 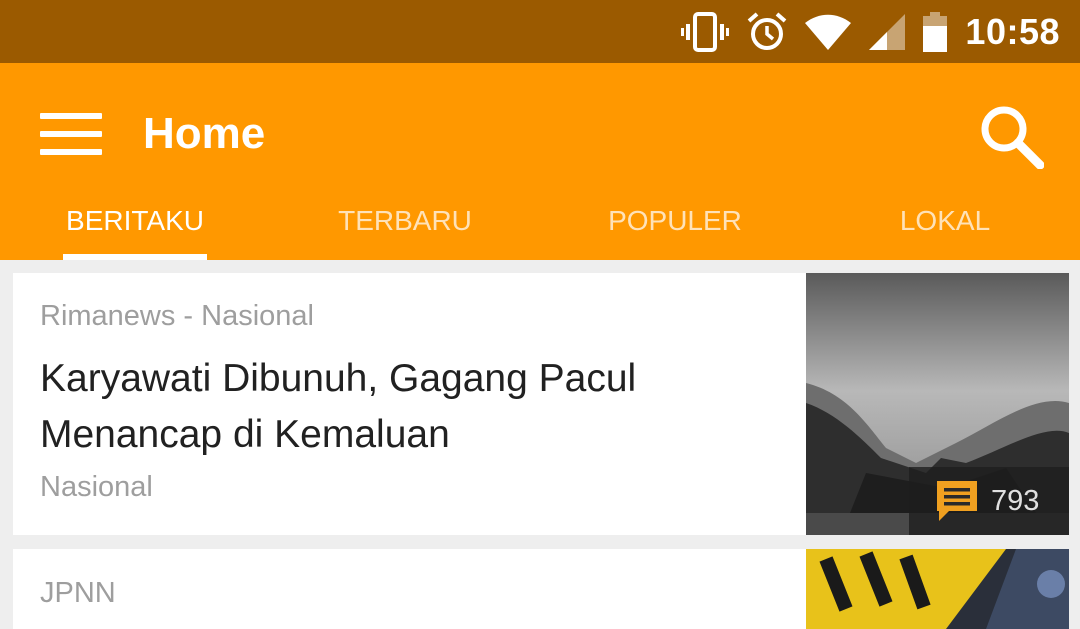 I want to click on status-icons: 10:58, so click(x=870, y=32).